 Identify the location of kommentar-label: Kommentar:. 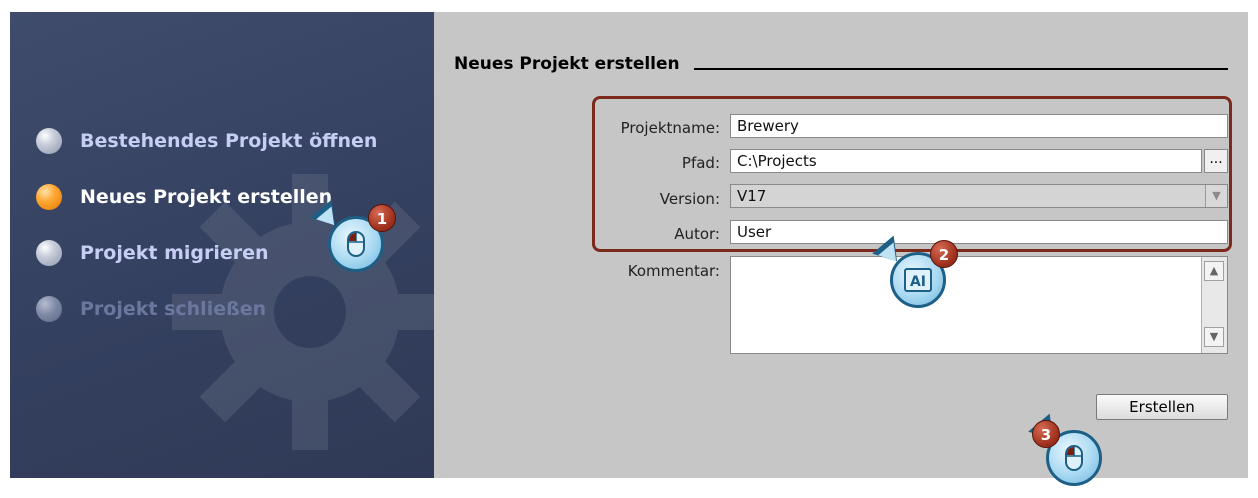
(673, 271).